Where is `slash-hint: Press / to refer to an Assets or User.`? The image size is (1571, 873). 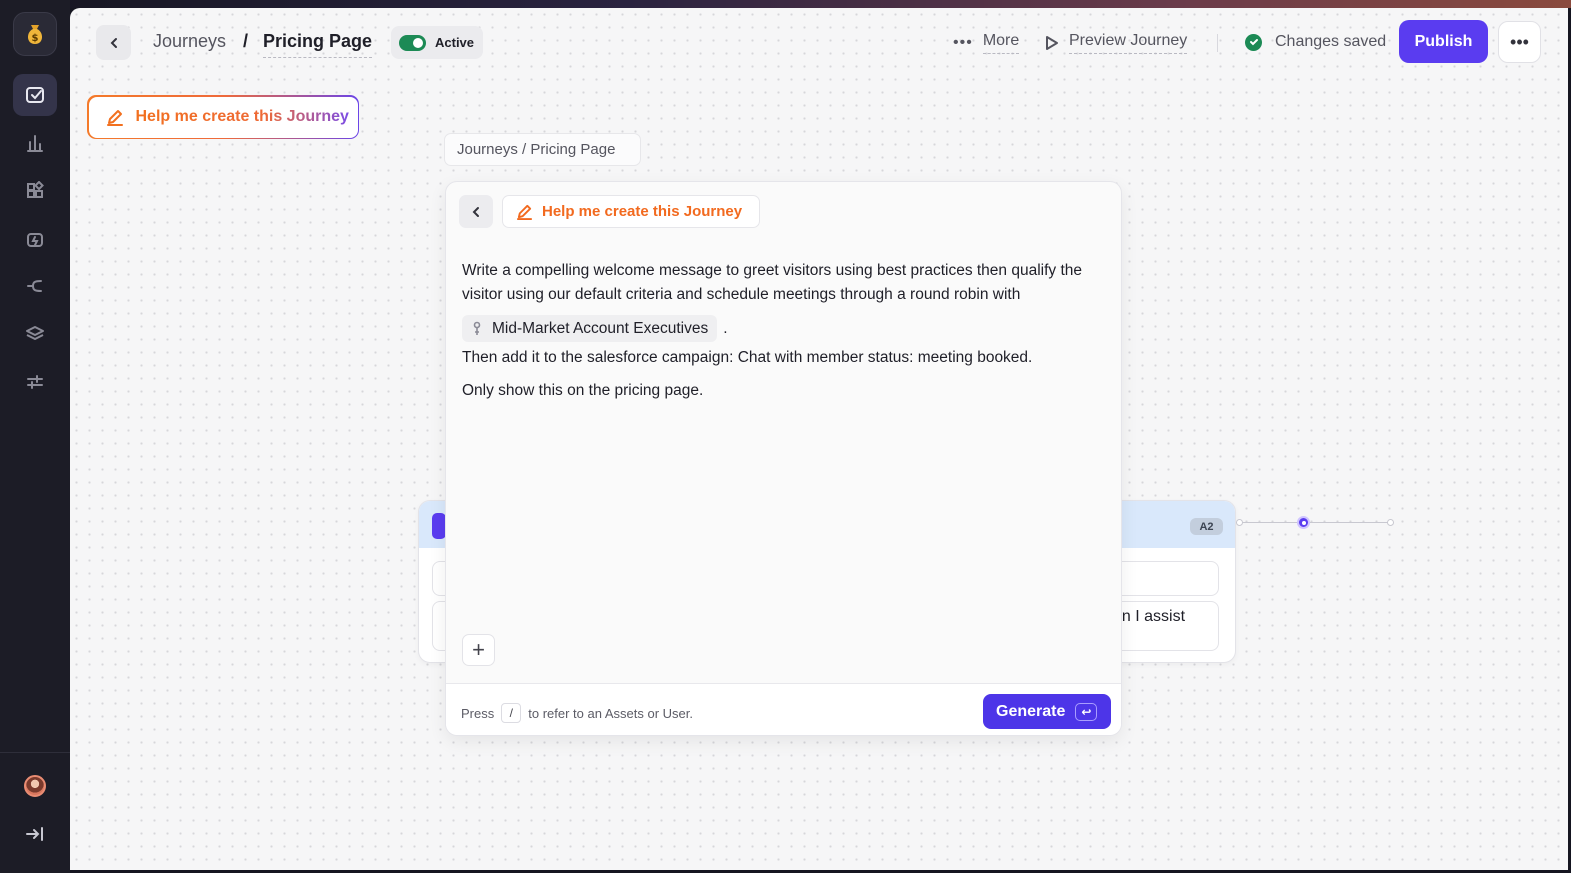
slash-hint: Press / to refer to an Assets or User. is located at coordinates (577, 713).